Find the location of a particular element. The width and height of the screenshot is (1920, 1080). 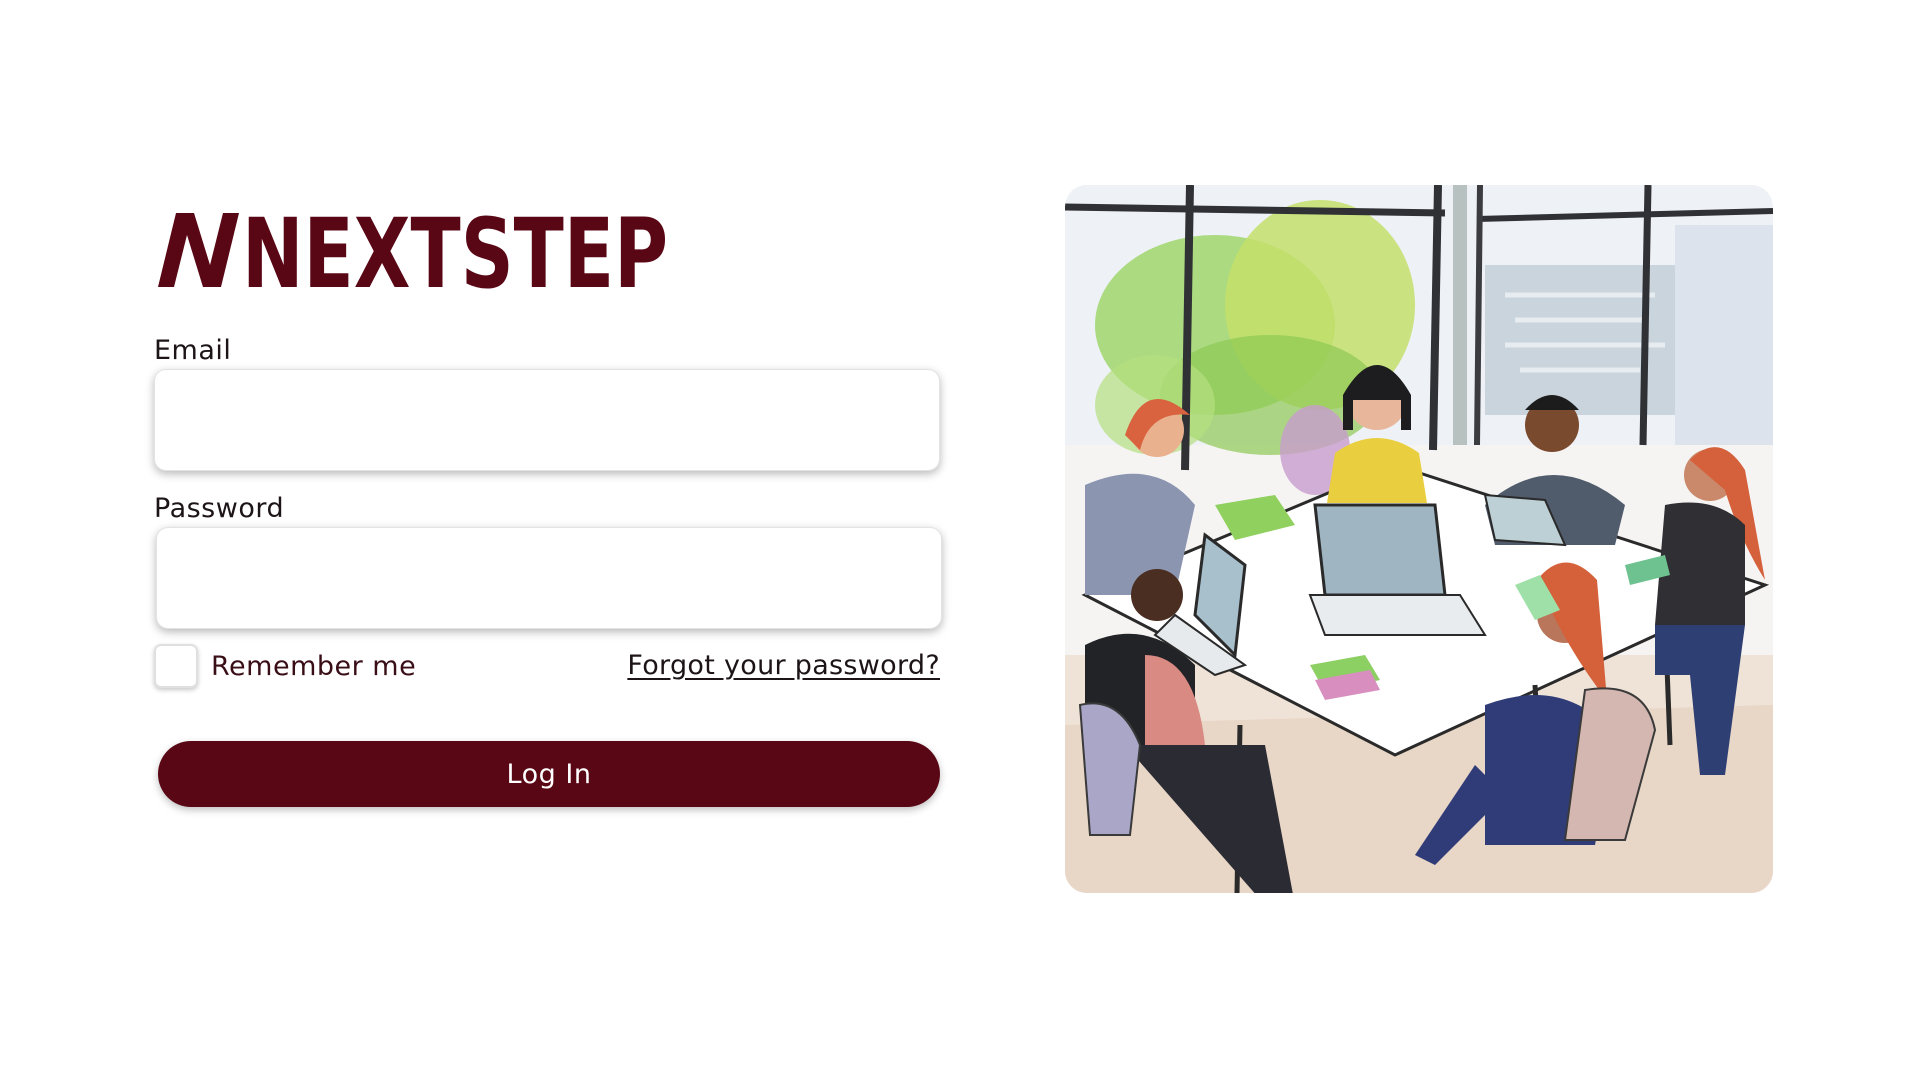

form-options-row: Remember me Forgot your password? is located at coordinates (549, 669).